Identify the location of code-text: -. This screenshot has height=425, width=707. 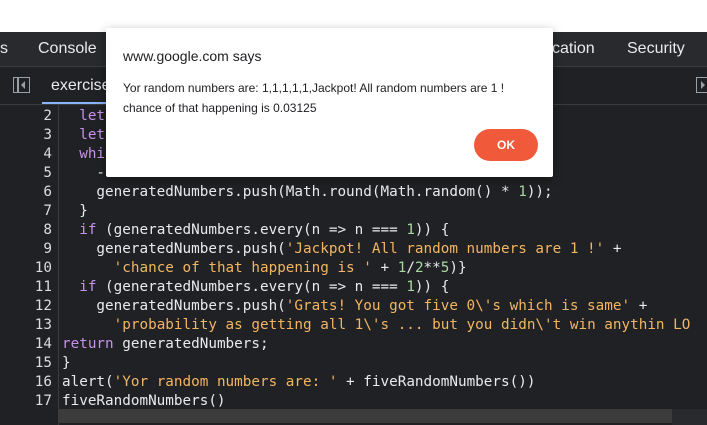
(84, 173).